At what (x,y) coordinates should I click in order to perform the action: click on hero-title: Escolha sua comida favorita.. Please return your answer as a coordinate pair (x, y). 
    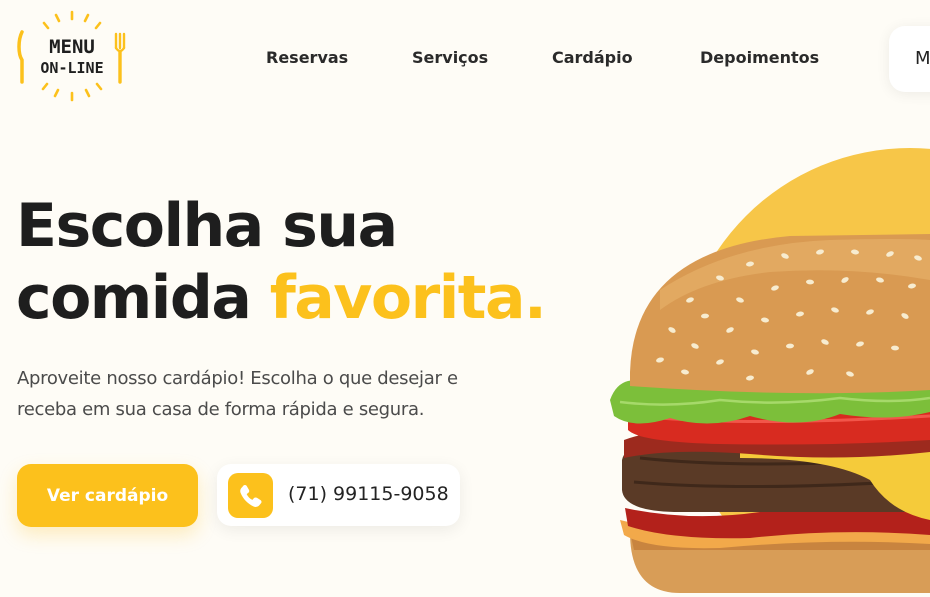
    Looking at the image, I should click on (281, 262).